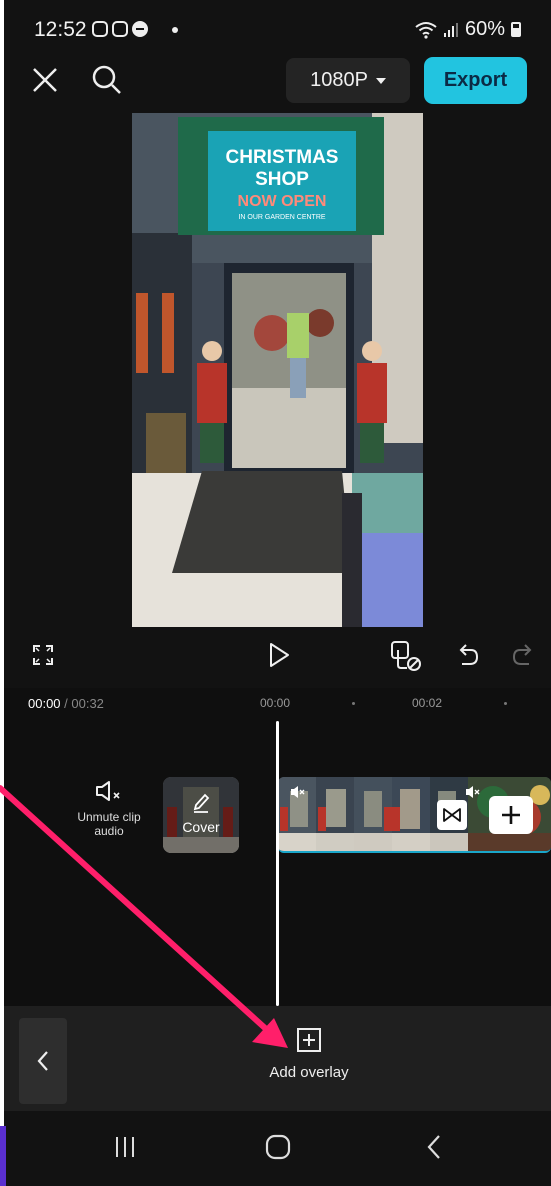  I want to click on export-button: Export, so click(475, 80).